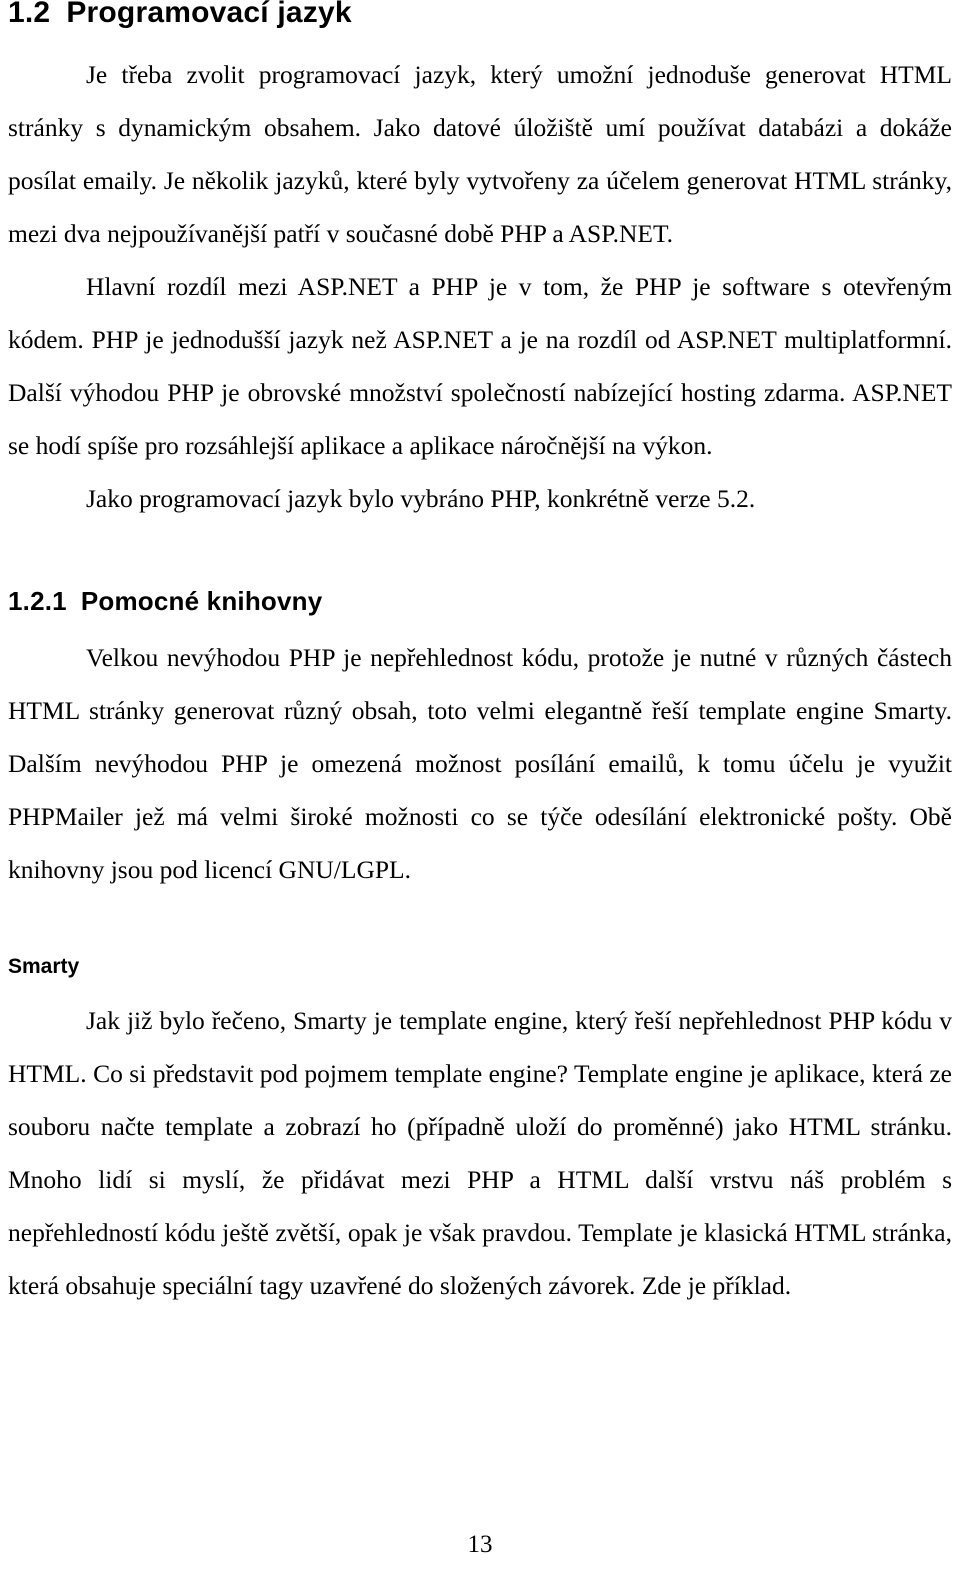  What do you see at coordinates (37, 601) in the screenshot?
I see `subsection-heading-number: 1.2.1` at bounding box center [37, 601].